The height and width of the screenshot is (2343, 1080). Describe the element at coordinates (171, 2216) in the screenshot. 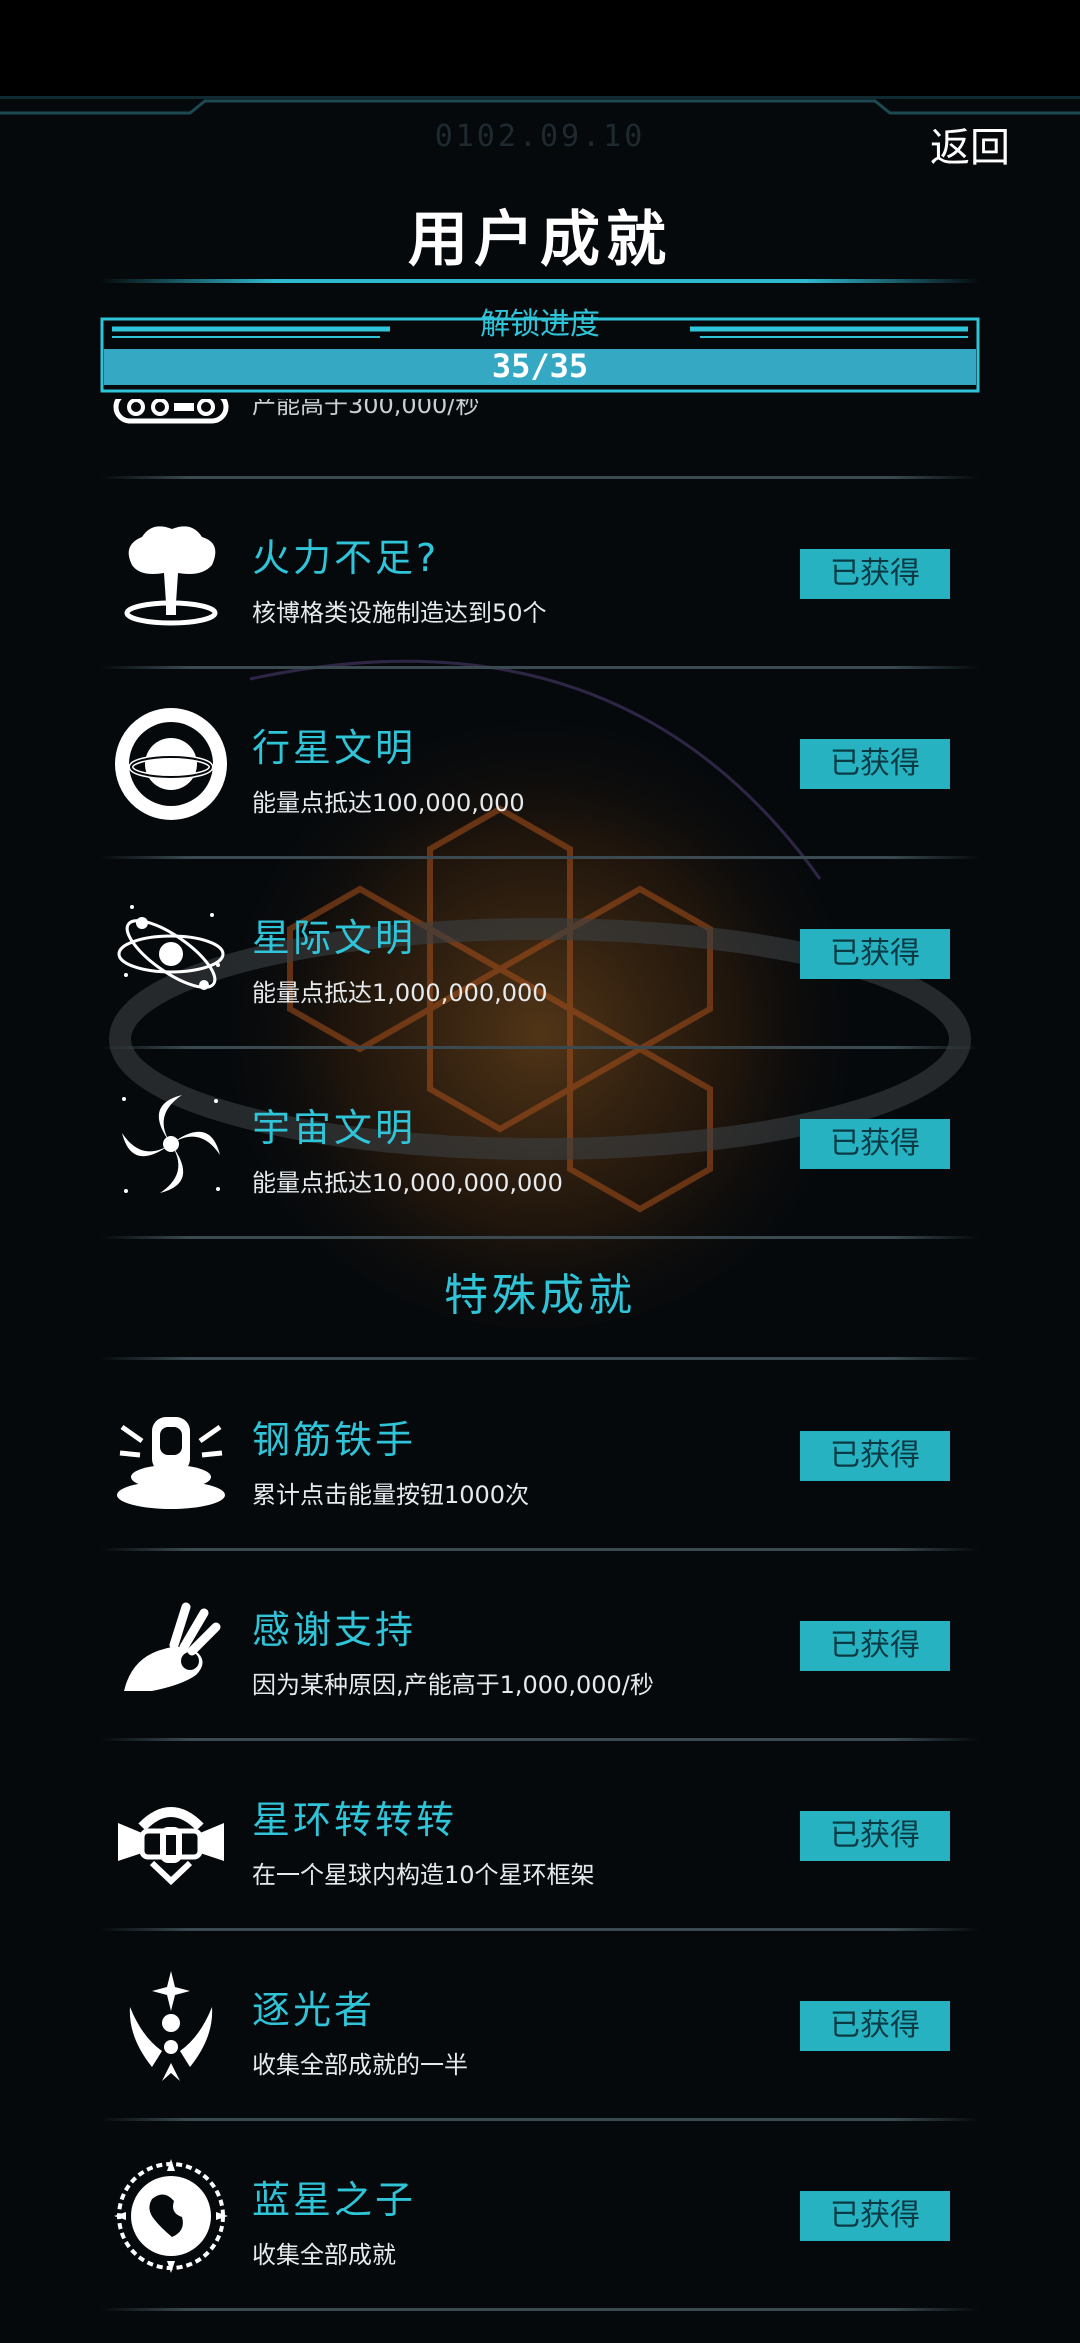

I see `blue-planet-emblem-icon` at that location.